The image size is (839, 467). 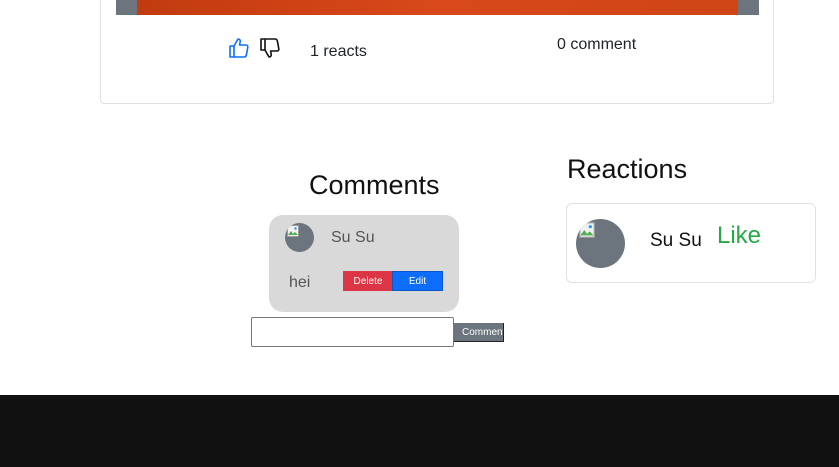 I want to click on post-image-frame, so click(x=437, y=7).